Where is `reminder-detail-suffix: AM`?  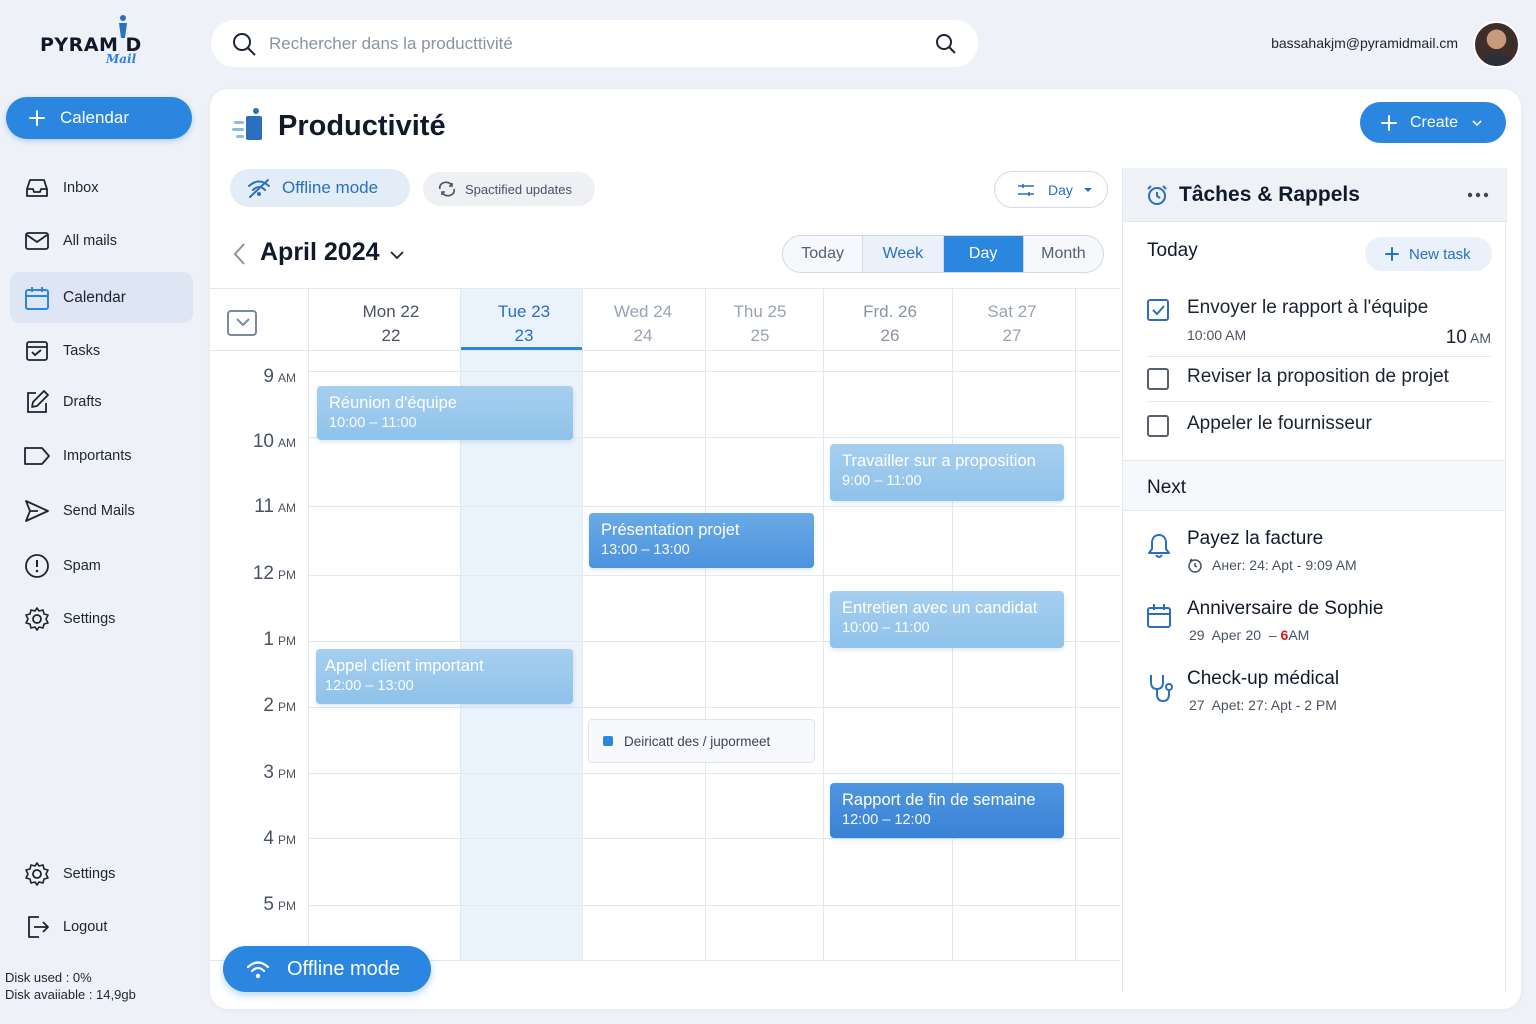 reminder-detail-suffix: AM is located at coordinates (1299, 635).